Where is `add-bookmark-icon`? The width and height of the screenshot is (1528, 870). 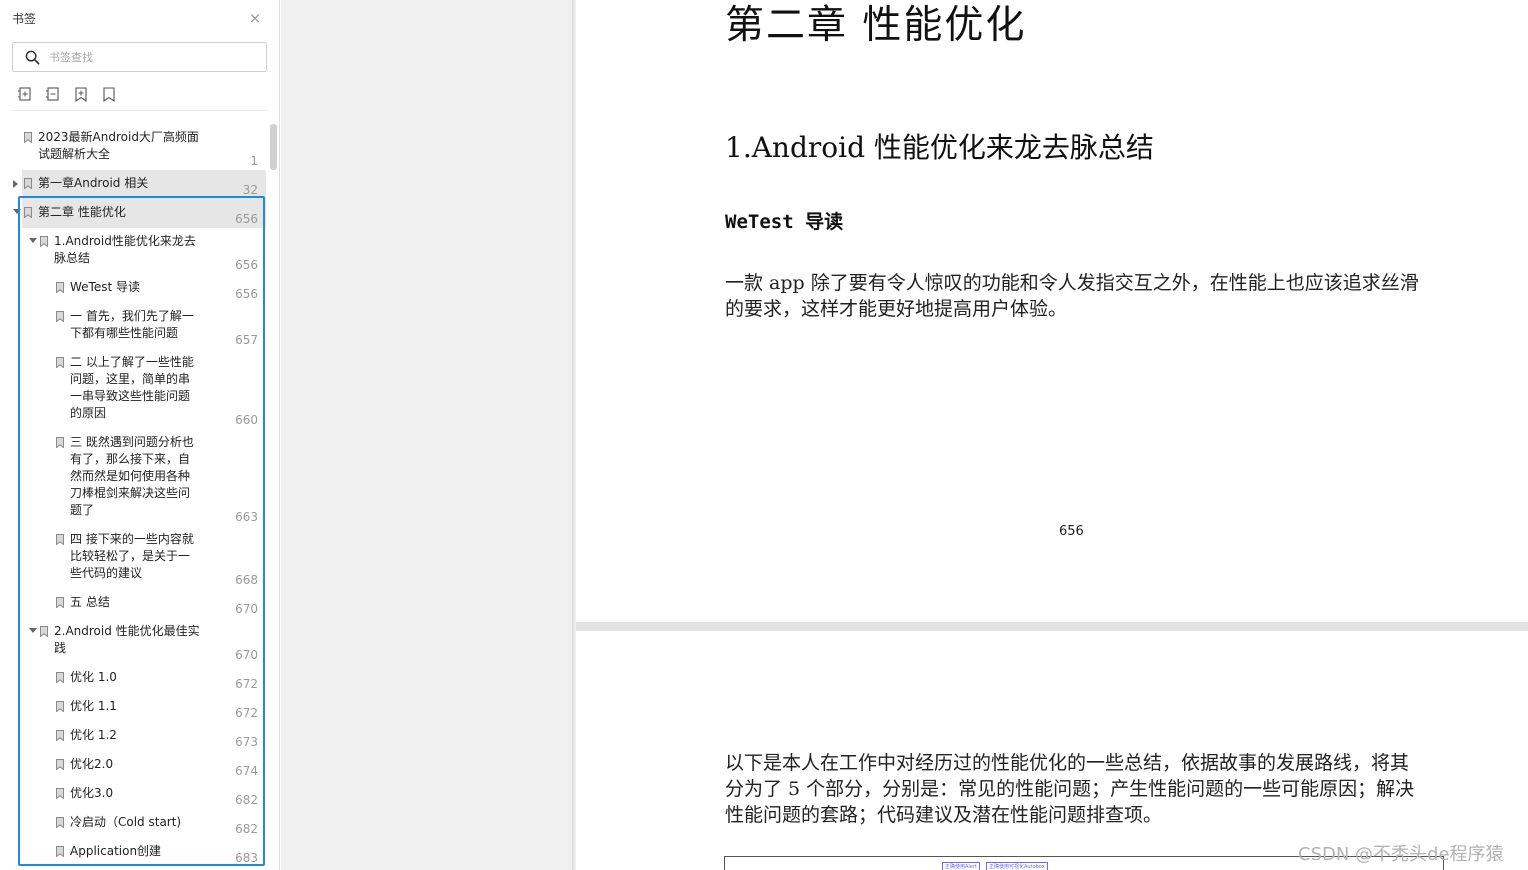 add-bookmark-icon is located at coordinates (81, 95).